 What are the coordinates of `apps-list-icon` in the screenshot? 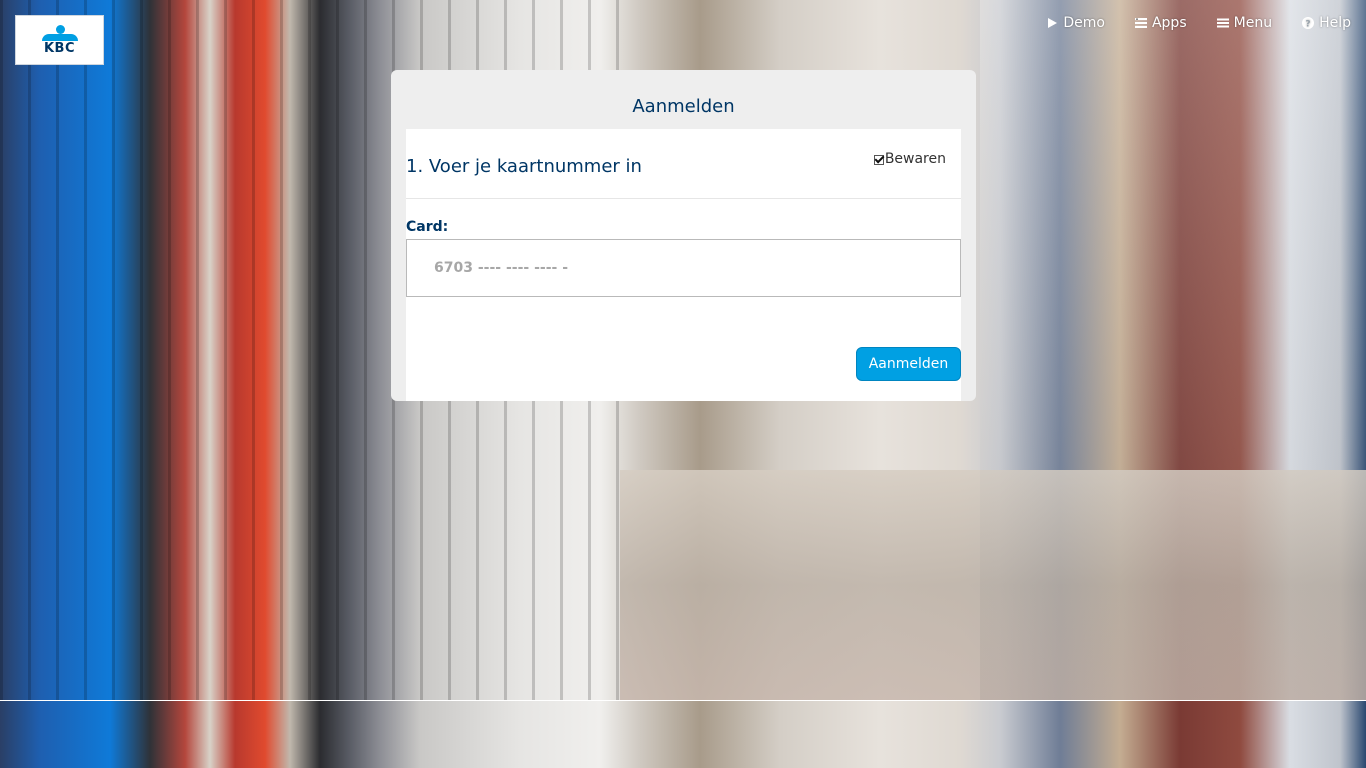 It's located at (1140, 23).